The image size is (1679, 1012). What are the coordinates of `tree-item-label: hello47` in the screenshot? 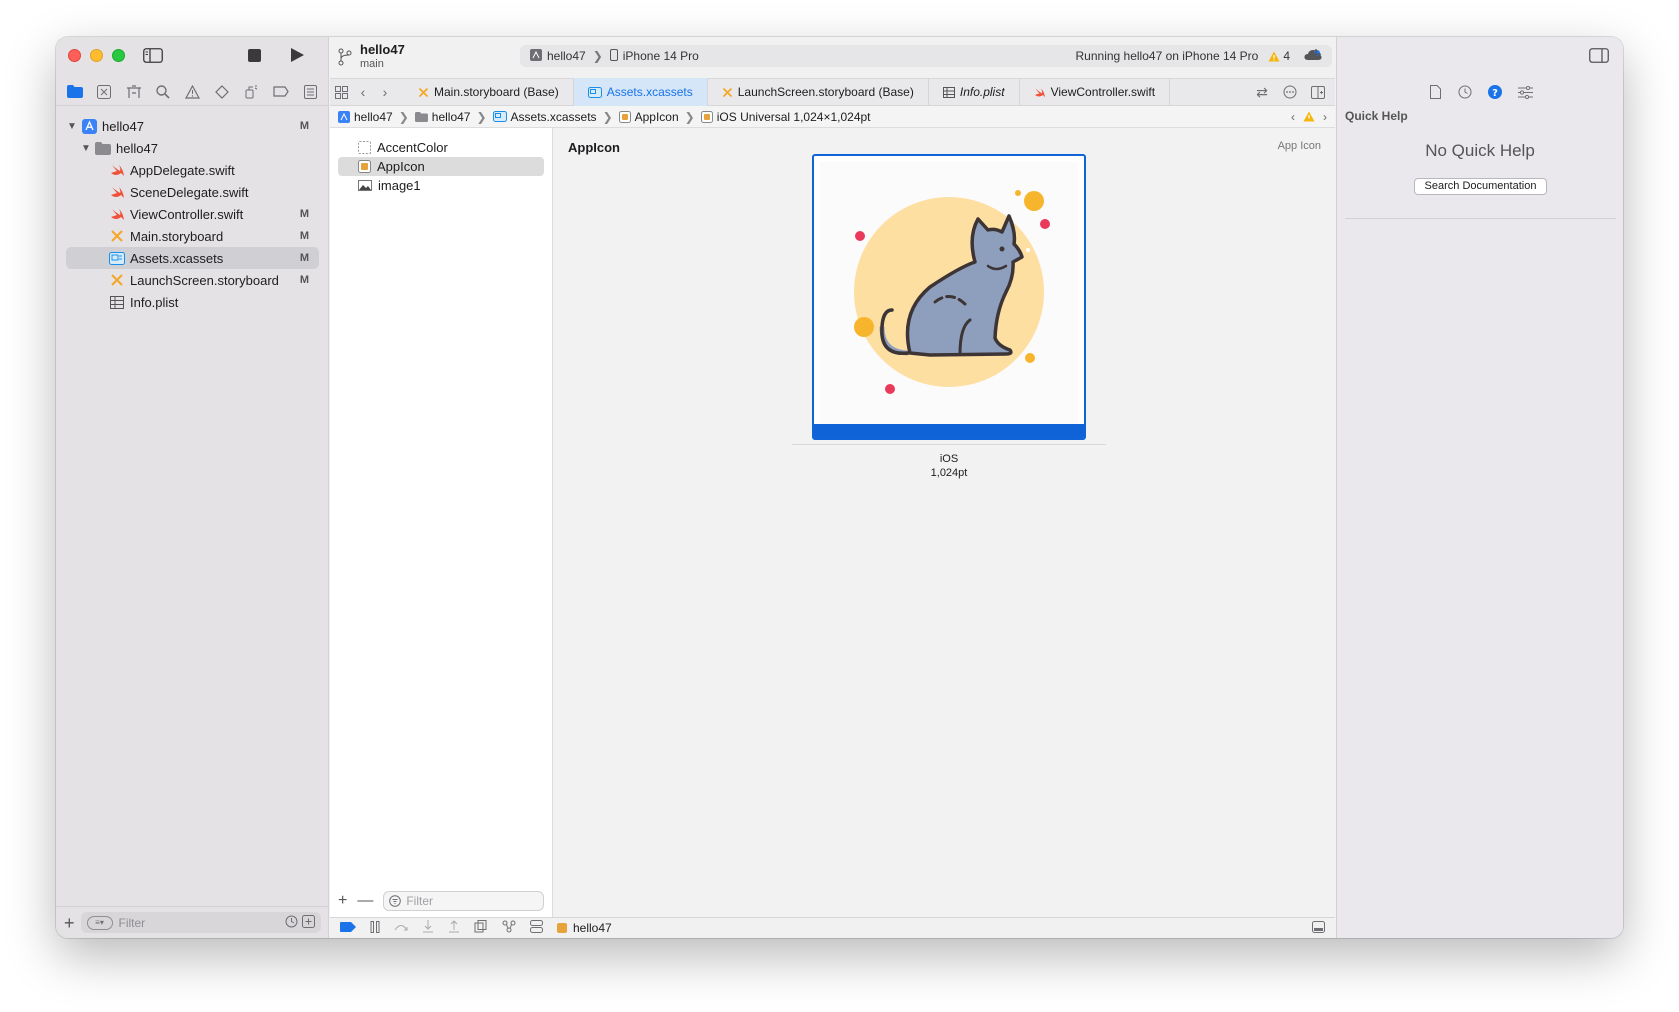 It's located at (137, 148).